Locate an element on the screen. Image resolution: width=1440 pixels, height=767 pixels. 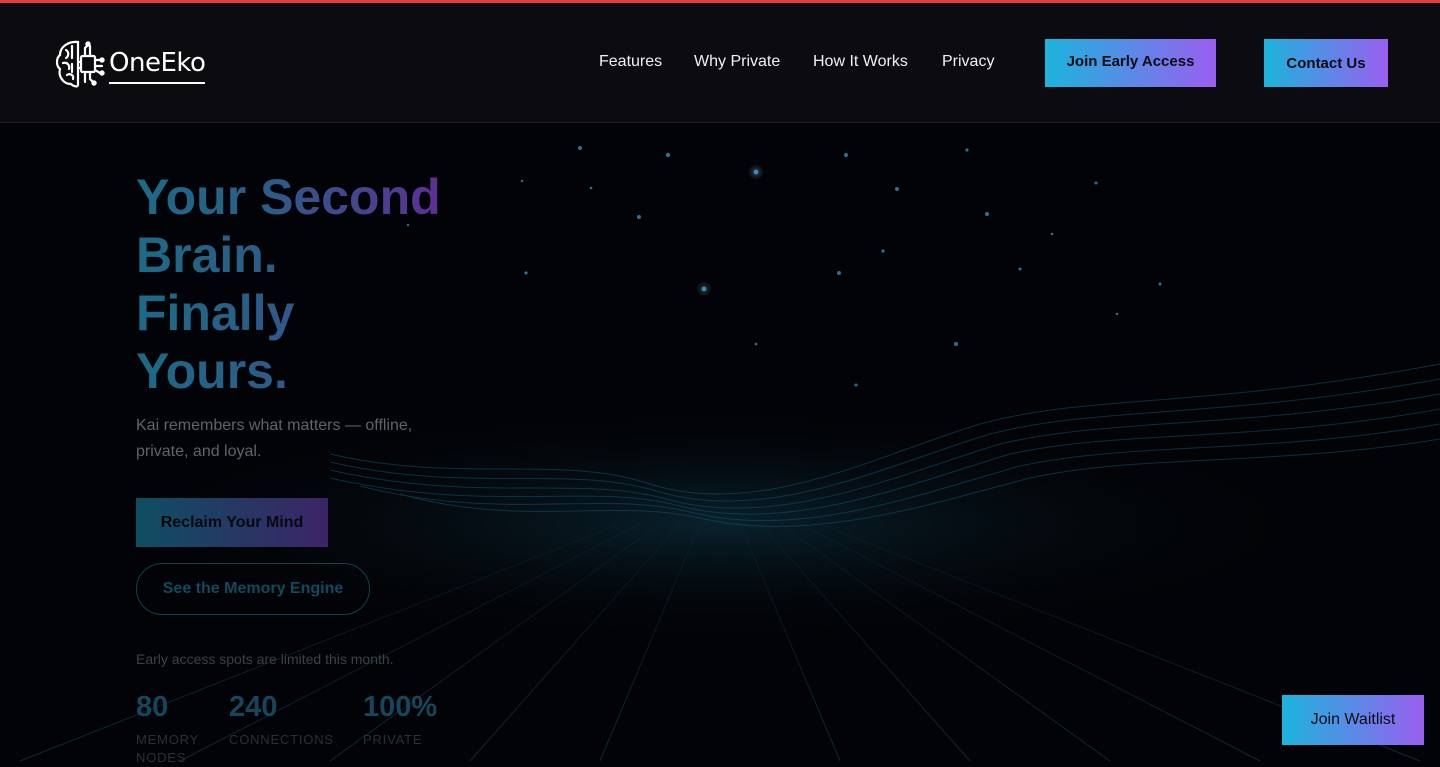
brand-name: OneEko is located at coordinates (157, 66).